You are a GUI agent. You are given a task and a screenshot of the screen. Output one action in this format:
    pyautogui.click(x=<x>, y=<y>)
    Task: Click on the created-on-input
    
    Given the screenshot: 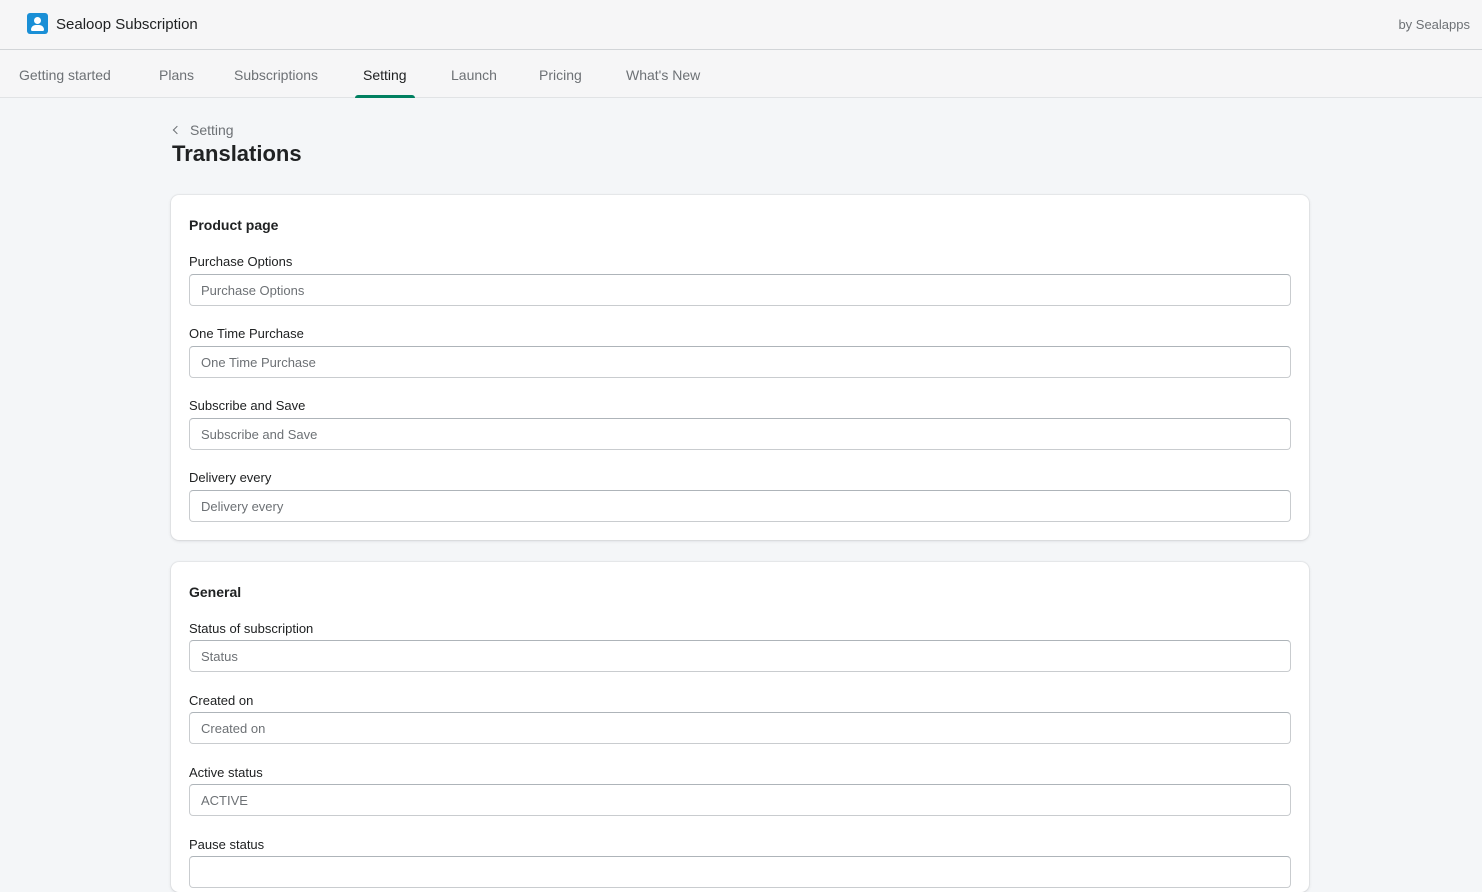 What is the action you would take?
    pyautogui.click(x=740, y=728)
    